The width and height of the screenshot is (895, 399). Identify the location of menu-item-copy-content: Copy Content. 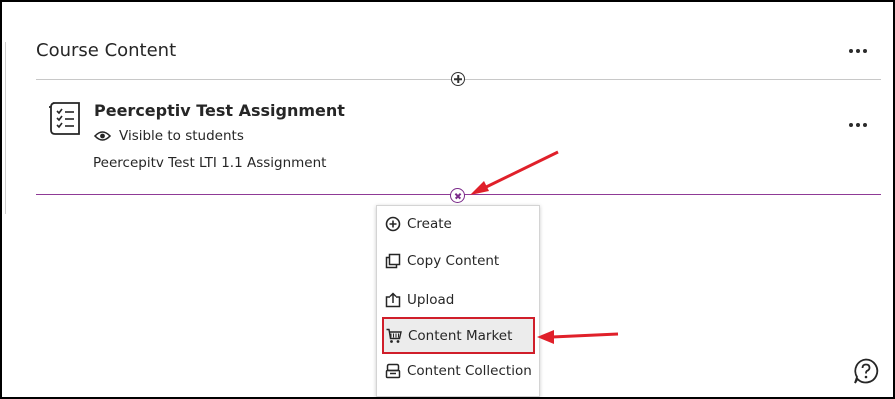
(458, 261).